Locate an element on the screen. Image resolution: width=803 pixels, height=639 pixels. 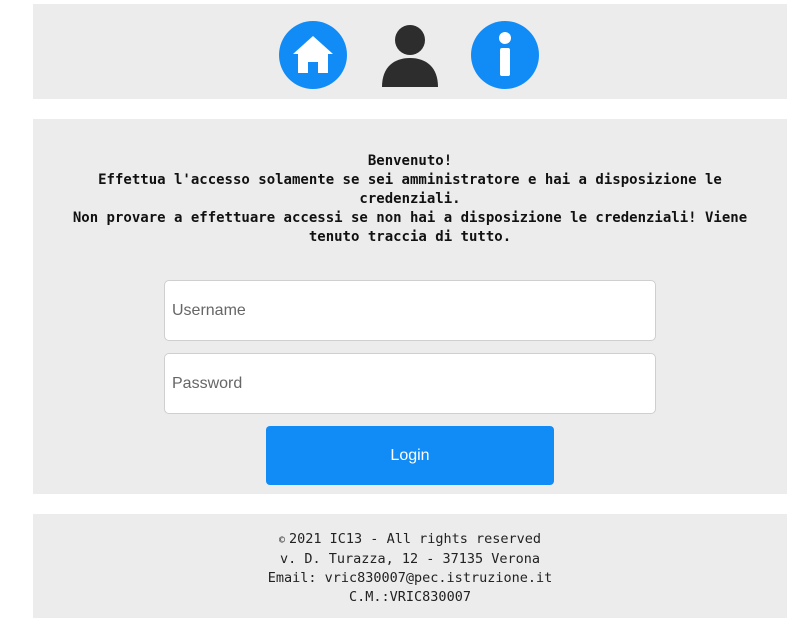
copyright-symbol: © is located at coordinates (282, 540).